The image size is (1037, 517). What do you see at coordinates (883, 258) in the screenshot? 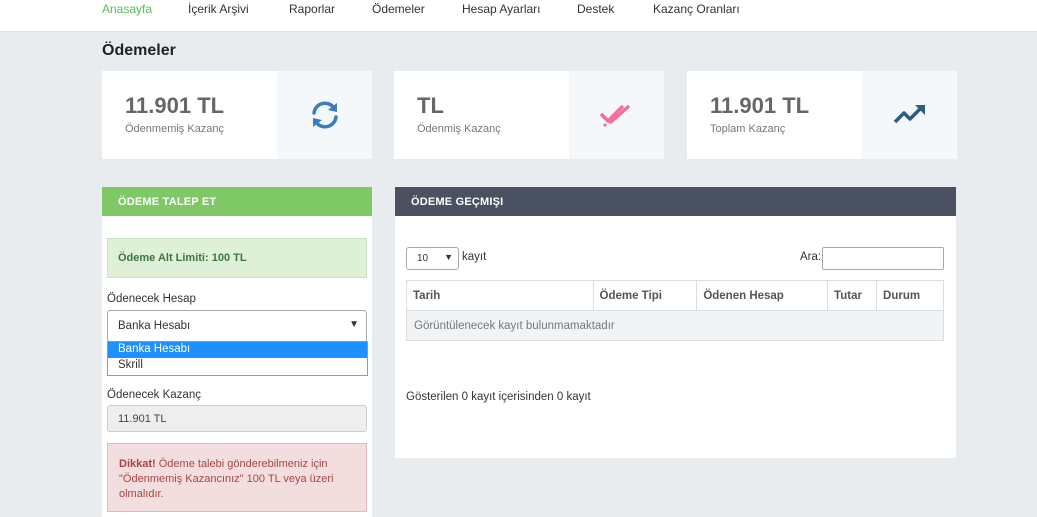
I see `search-input` at bounding box center [883, 258].